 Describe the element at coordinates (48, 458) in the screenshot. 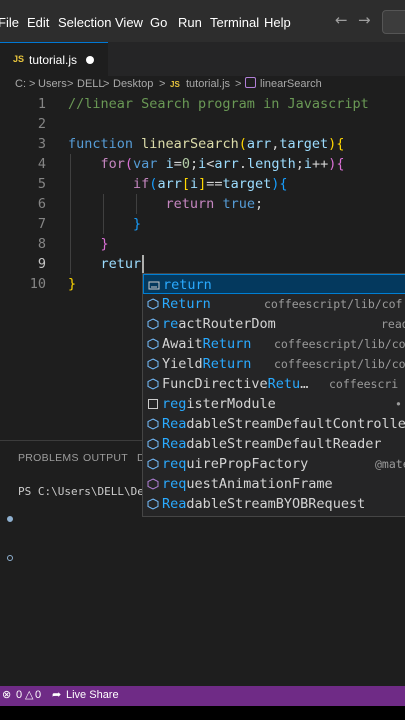

I see `tab-problems: PROBLEMS` at that location.